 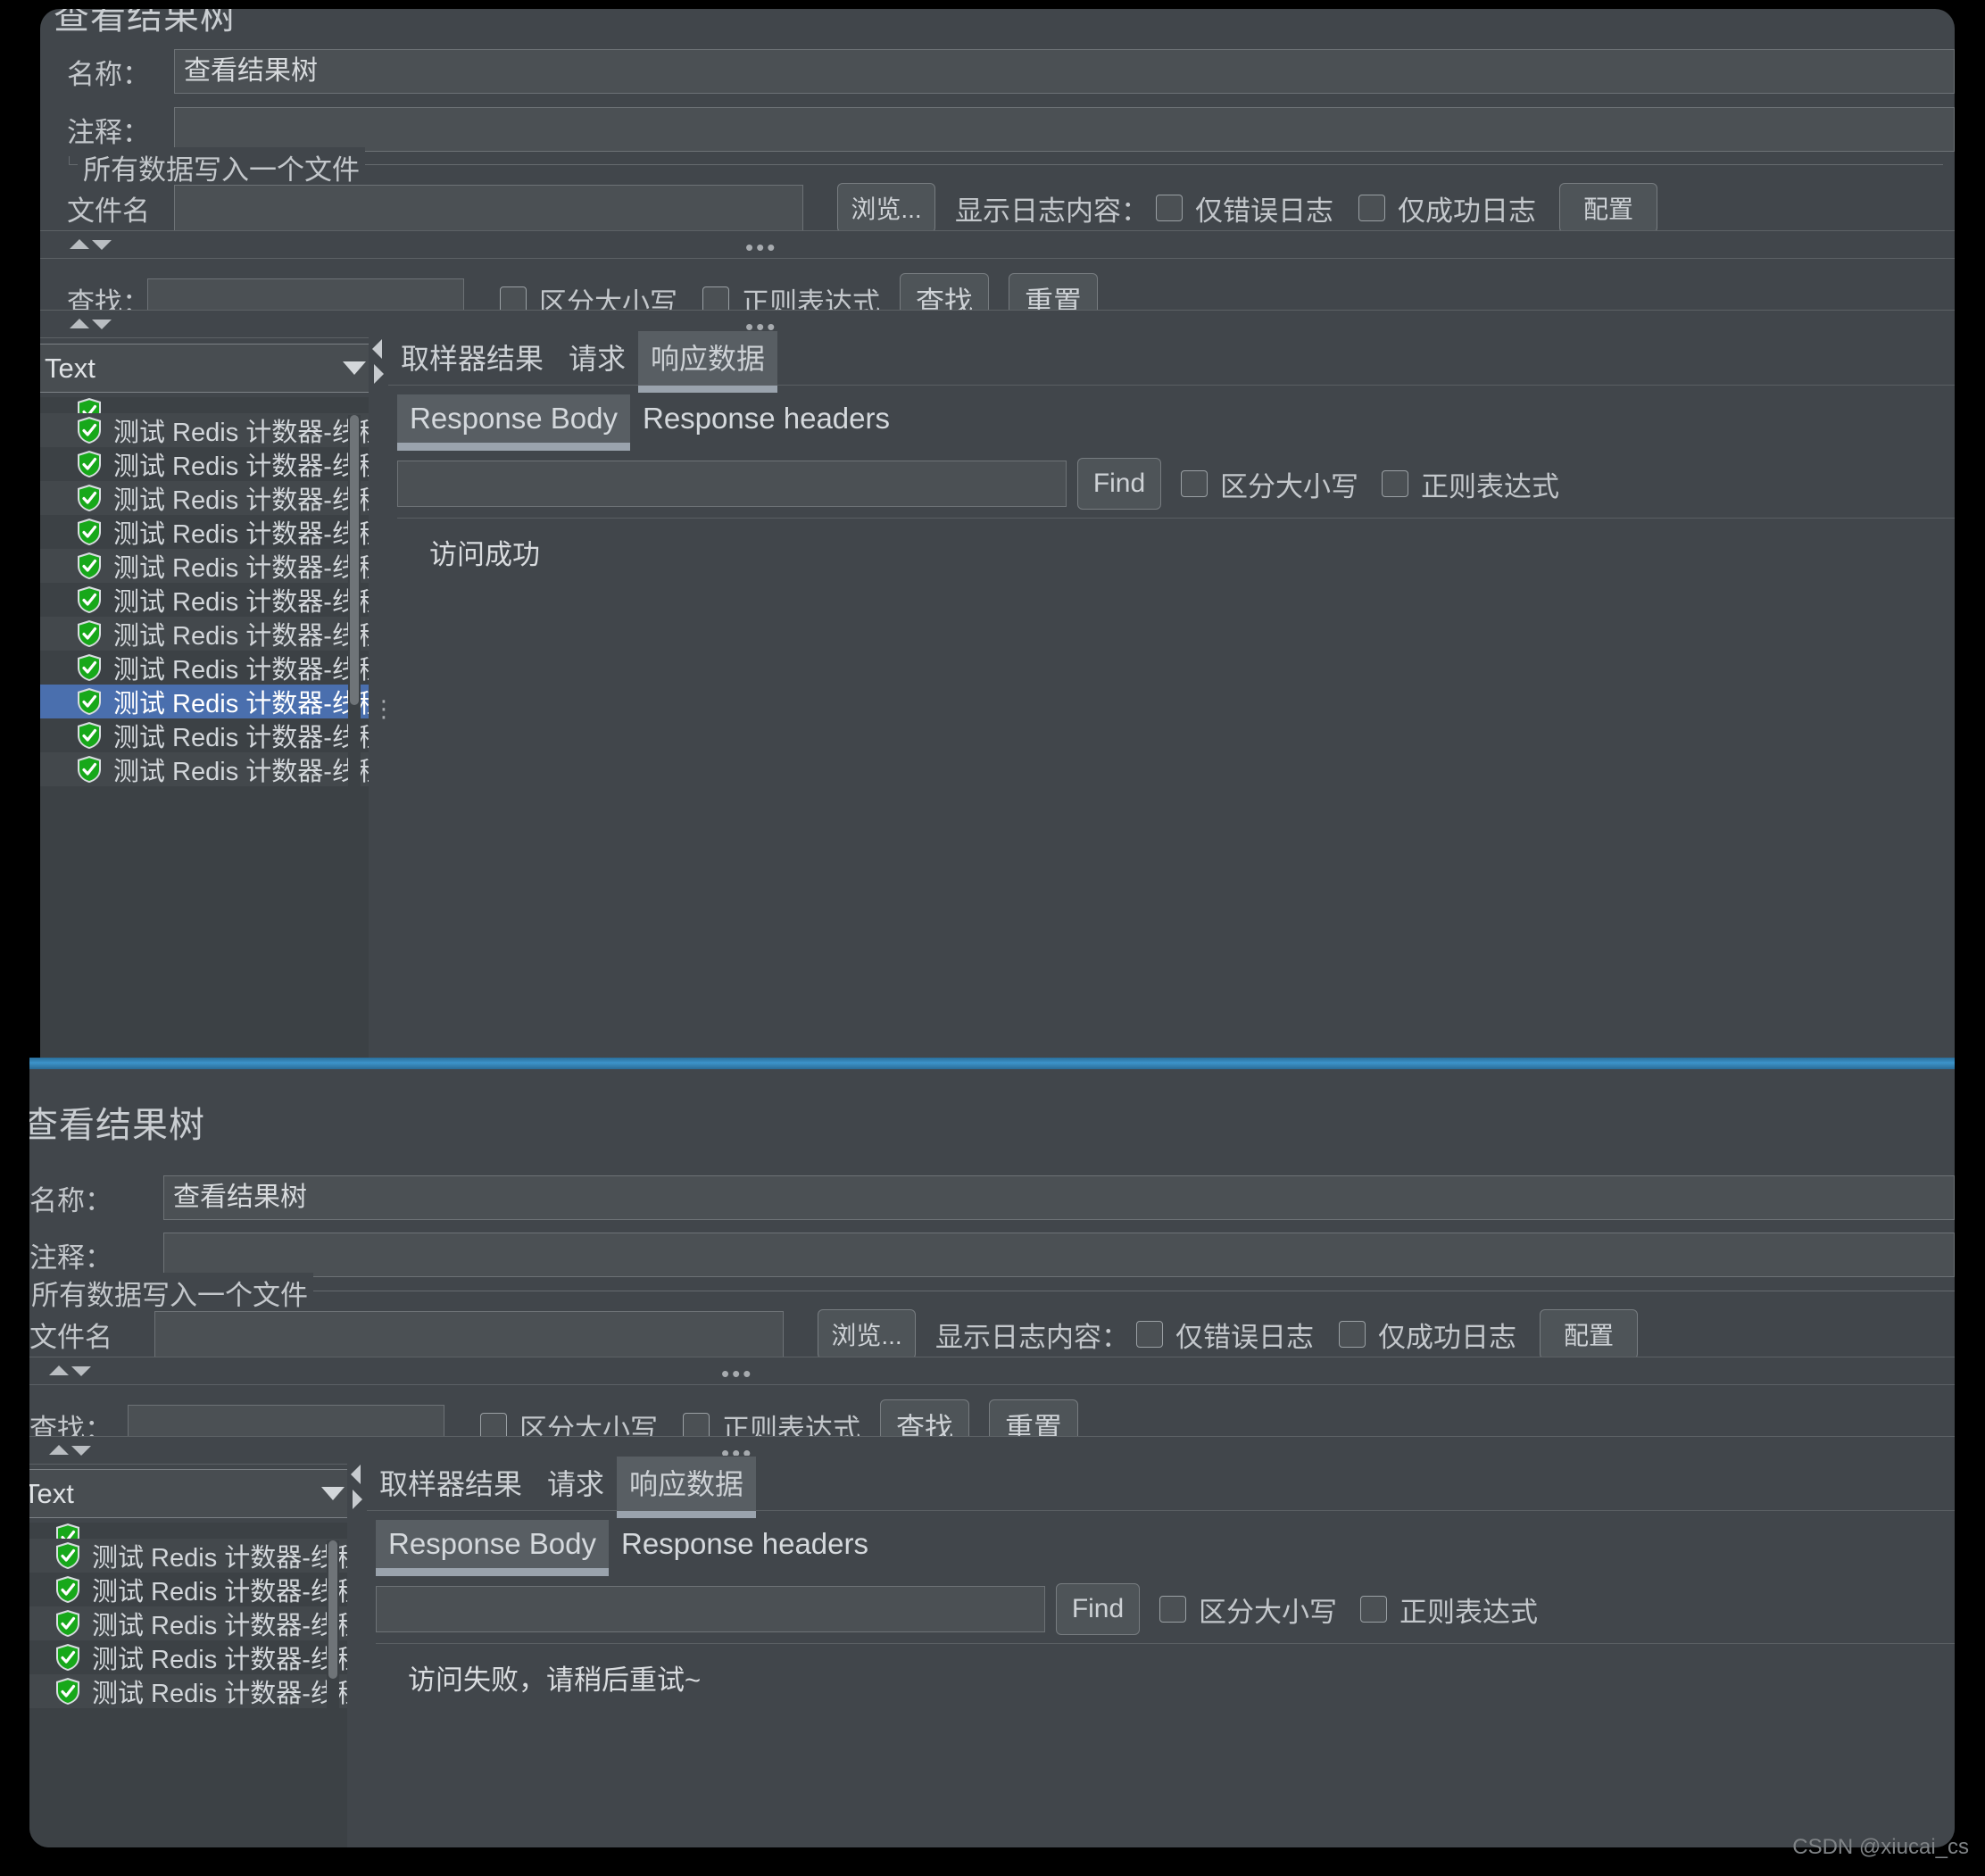 I want to click on body-find-button-bottom: Find, so click(x=1098, y=1609).